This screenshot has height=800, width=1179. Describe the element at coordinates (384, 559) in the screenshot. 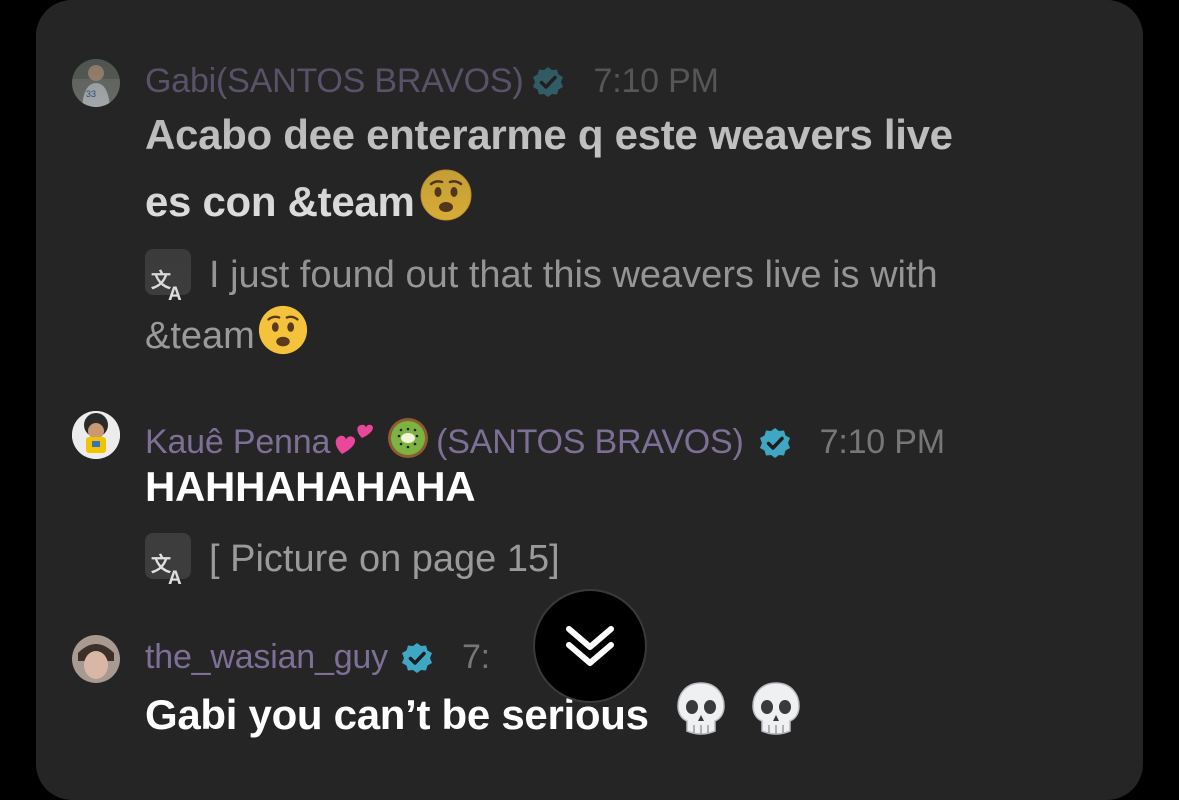

I see `translation-text: [ Picture on page 15]` at that location.